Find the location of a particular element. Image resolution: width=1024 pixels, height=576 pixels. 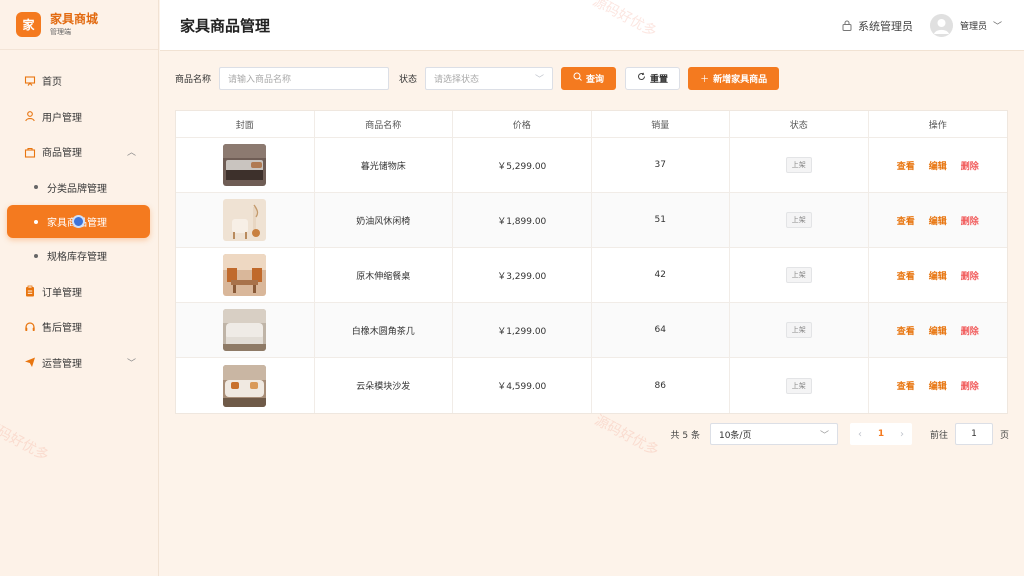

search-button-label: 查询 is located at coordinates (595, 79).